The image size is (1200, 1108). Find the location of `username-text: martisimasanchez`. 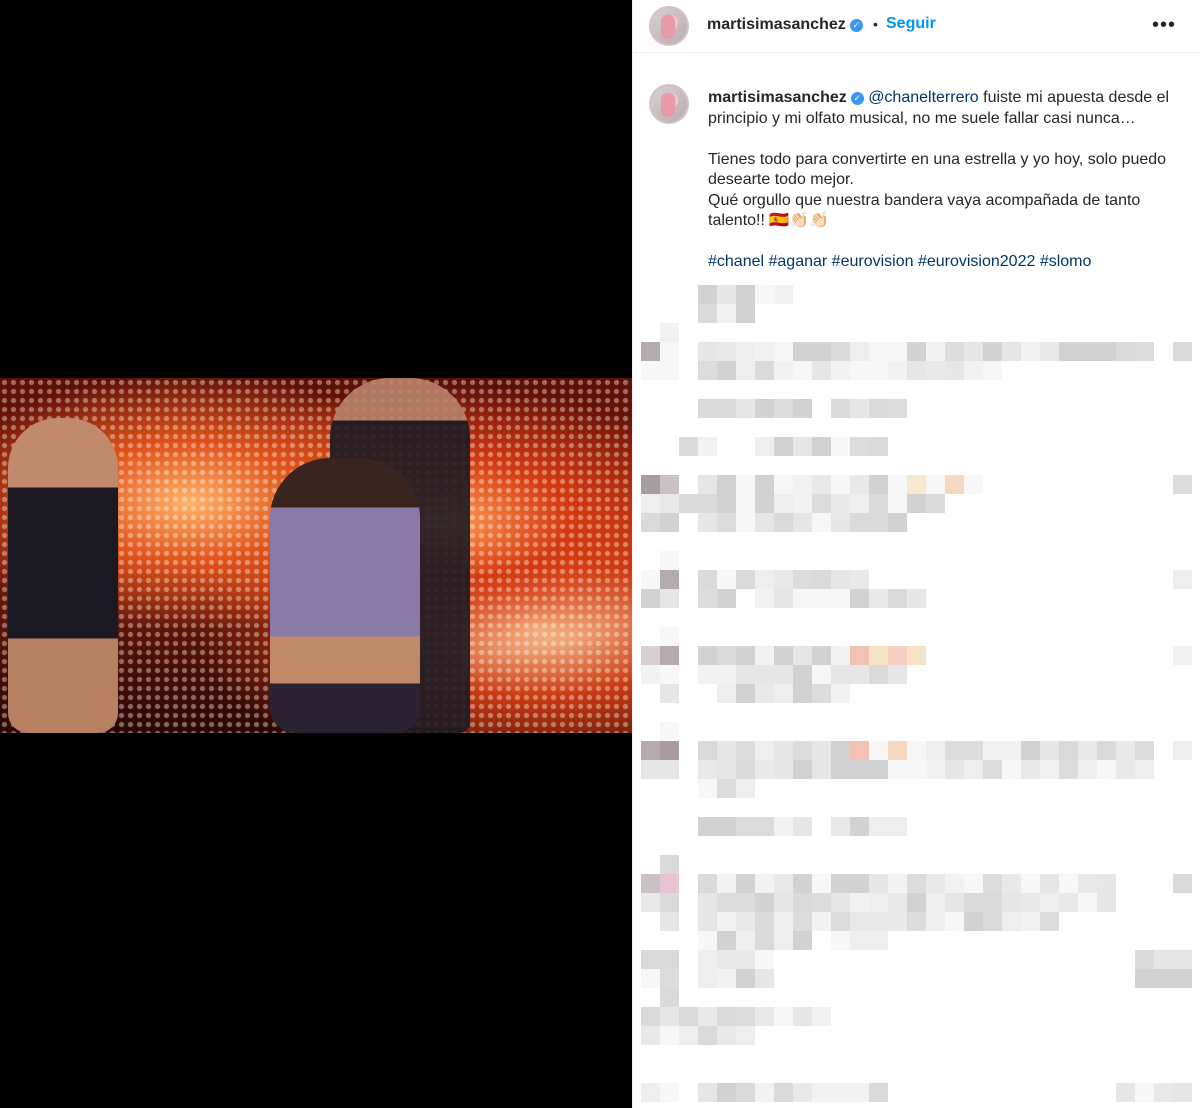

username-text: martisimasanchez is located at coordinates (776, 24).